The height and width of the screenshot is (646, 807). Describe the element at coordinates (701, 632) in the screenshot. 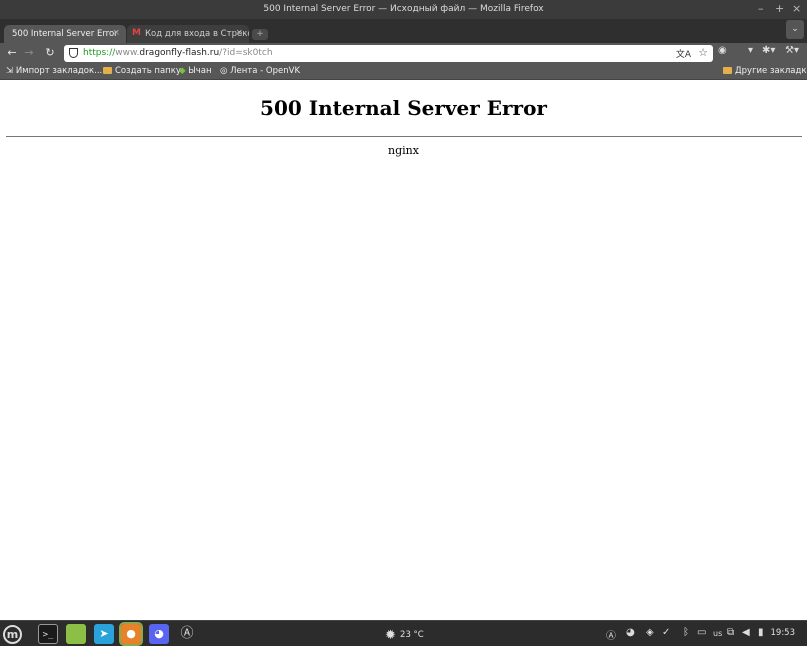

I see `display-icon: ▭` at that location.